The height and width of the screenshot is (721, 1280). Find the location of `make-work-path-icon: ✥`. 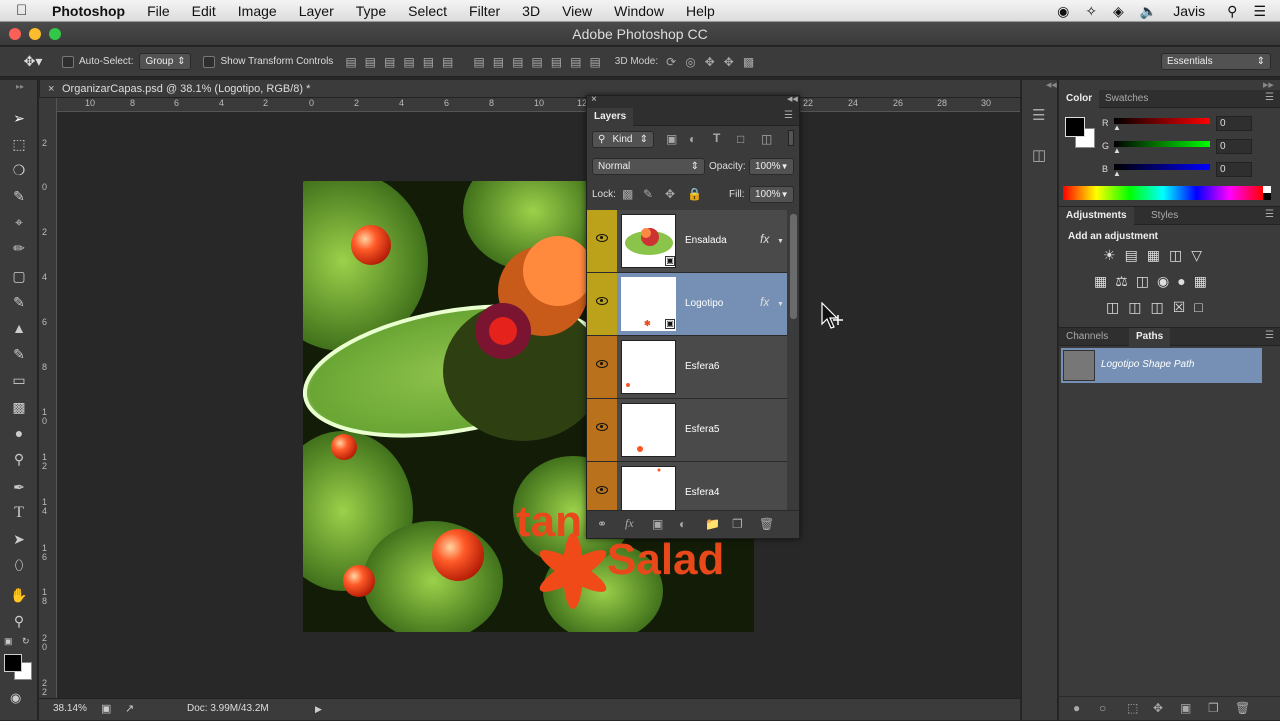

make-work-path-icon: ✥ is located at coordinates (1158, 708).